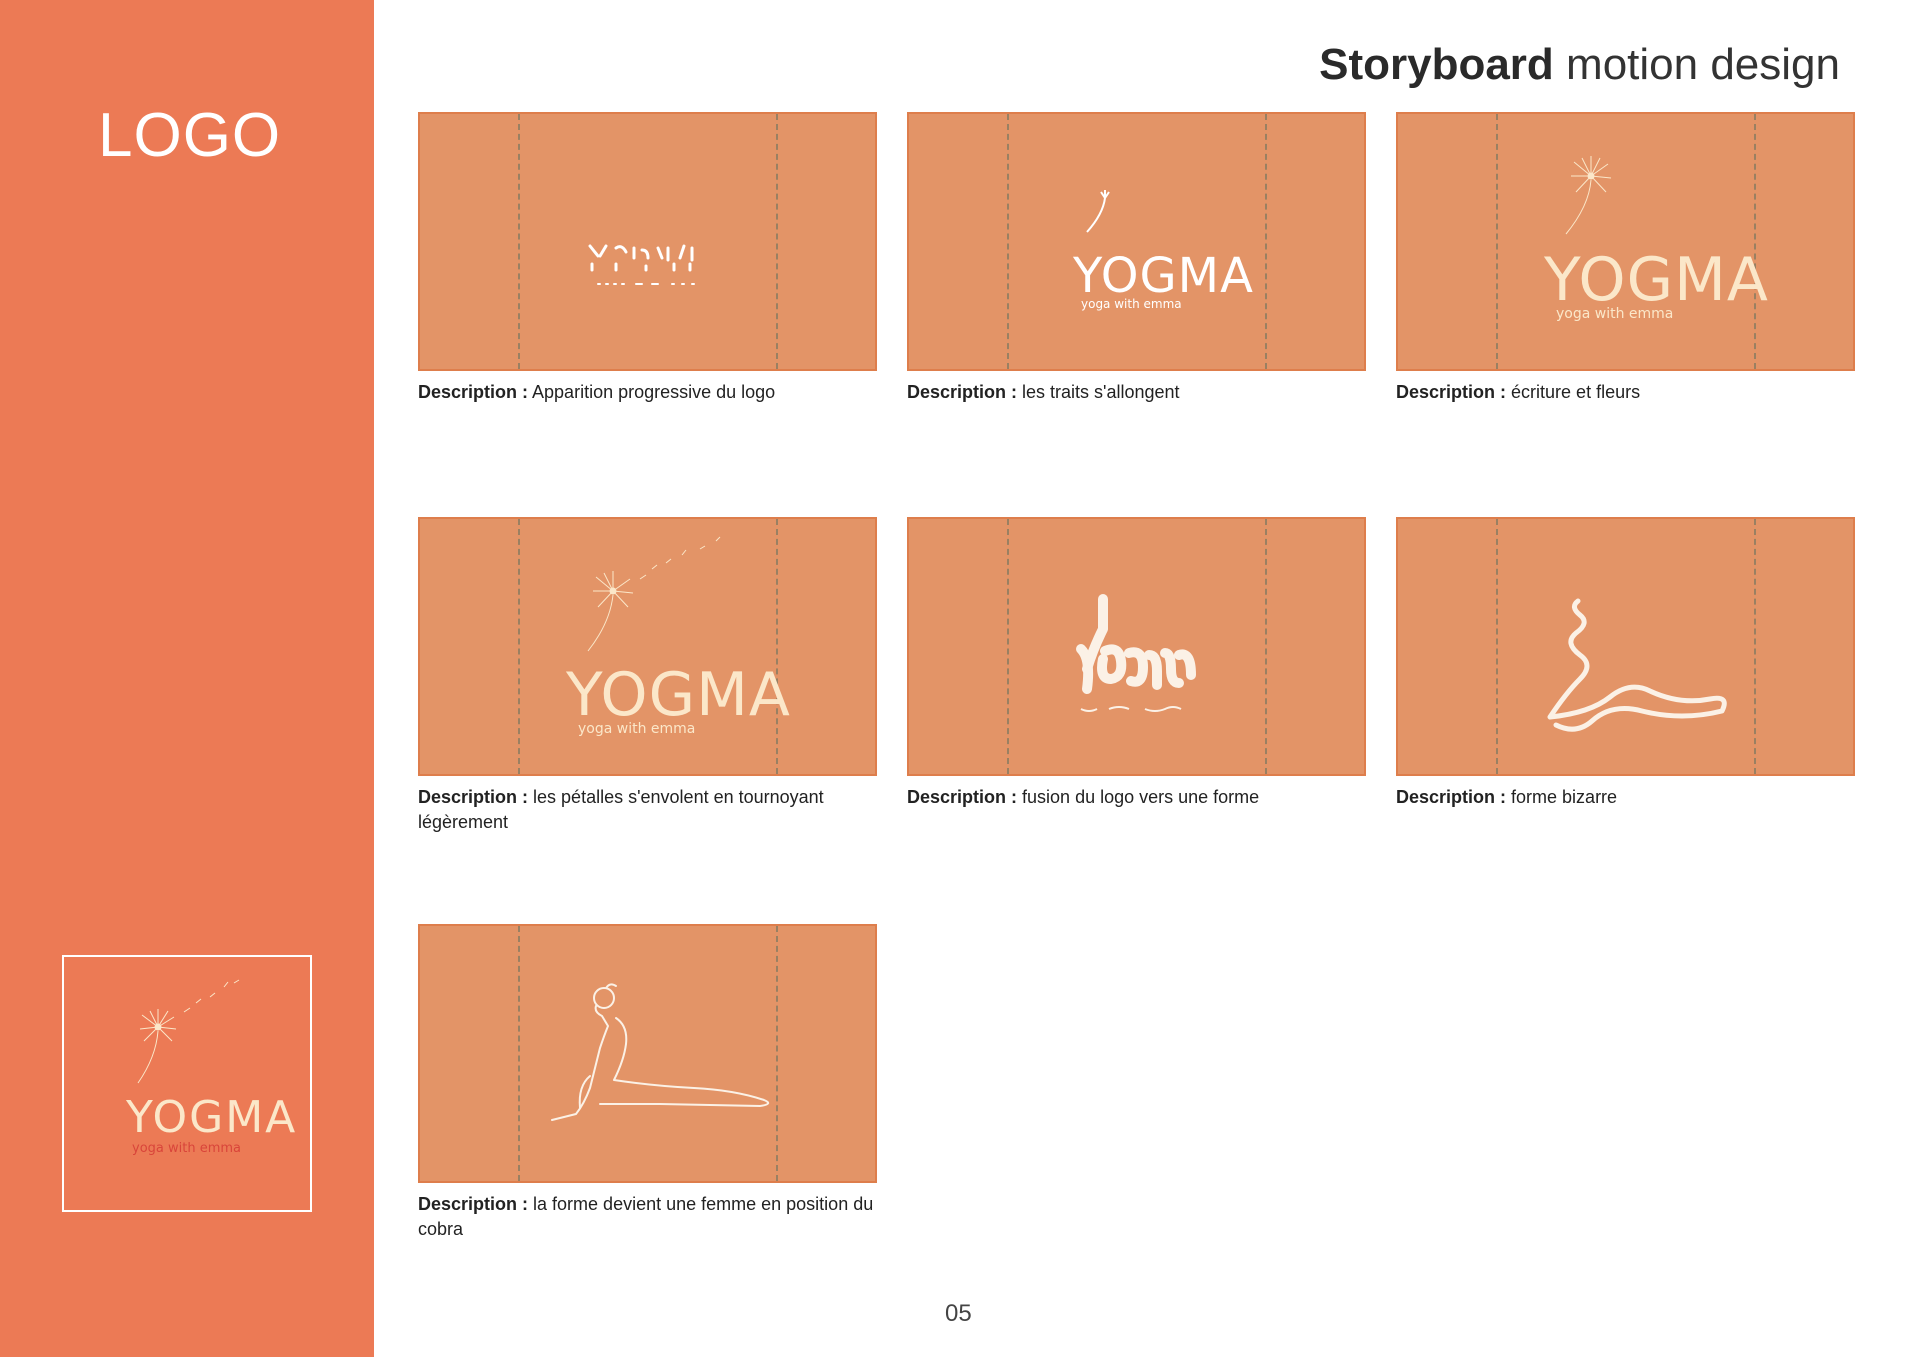 The height and width of the screenshot is (1357, 1920). What do you see at coordinates (1136, 653) in the screenshot?
I see `logo-melting-shape-icon` at bounding box center [1136, 653].